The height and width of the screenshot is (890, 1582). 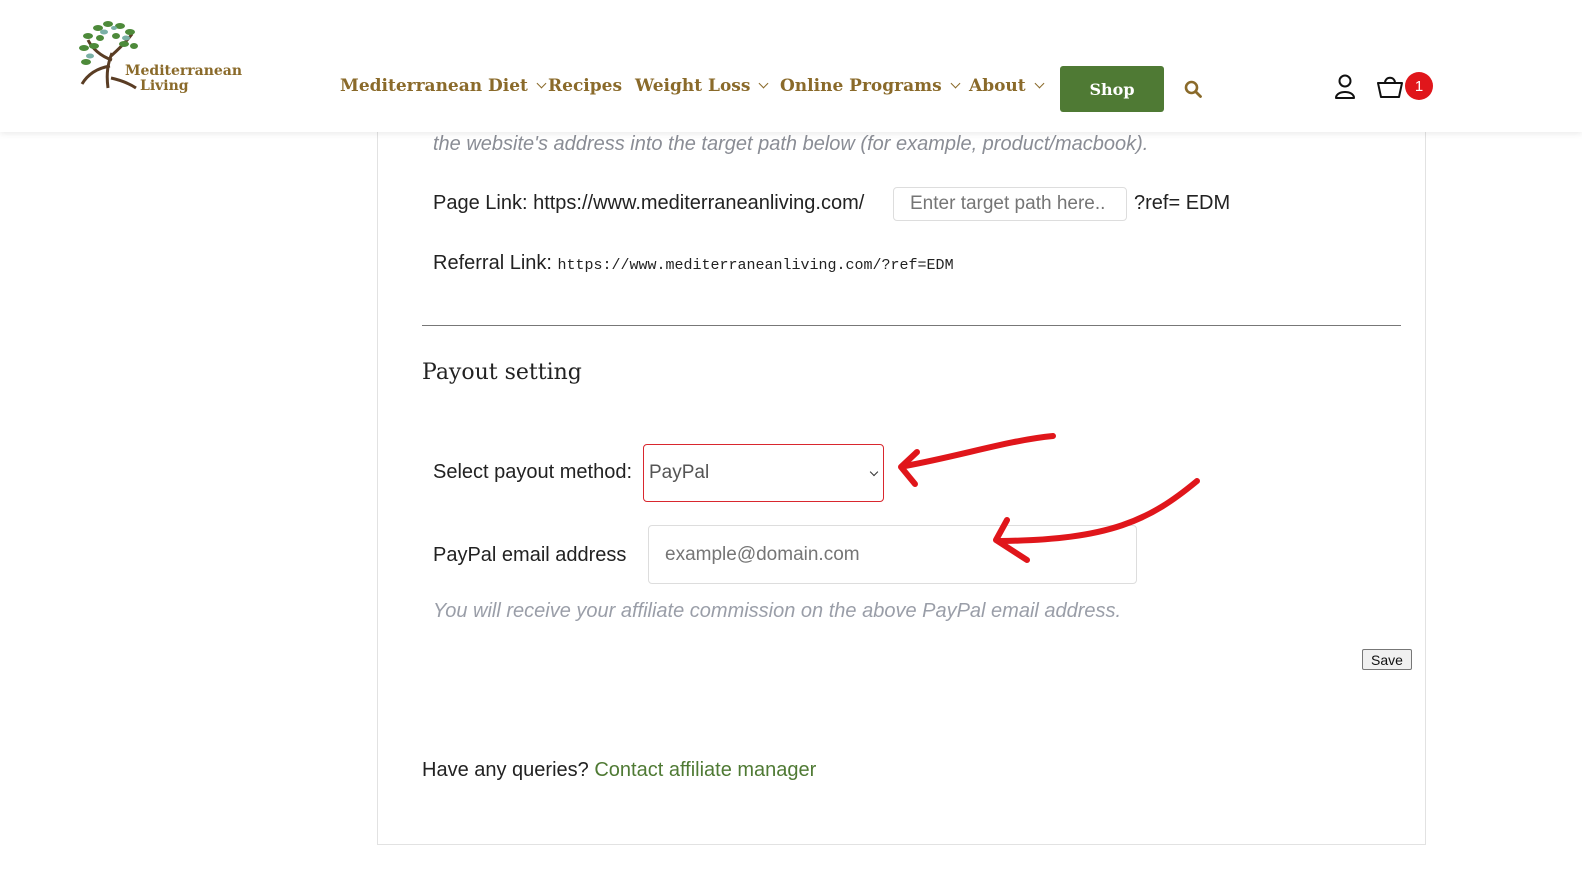 I want to click on nav-label: About, so click(x=997, y=86).